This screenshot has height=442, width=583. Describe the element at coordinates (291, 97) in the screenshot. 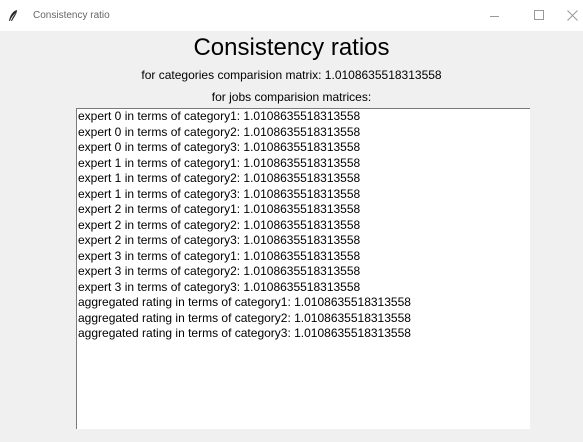

I see `jobs-ratio-heading: for jobs comparision matrices:` at that location.